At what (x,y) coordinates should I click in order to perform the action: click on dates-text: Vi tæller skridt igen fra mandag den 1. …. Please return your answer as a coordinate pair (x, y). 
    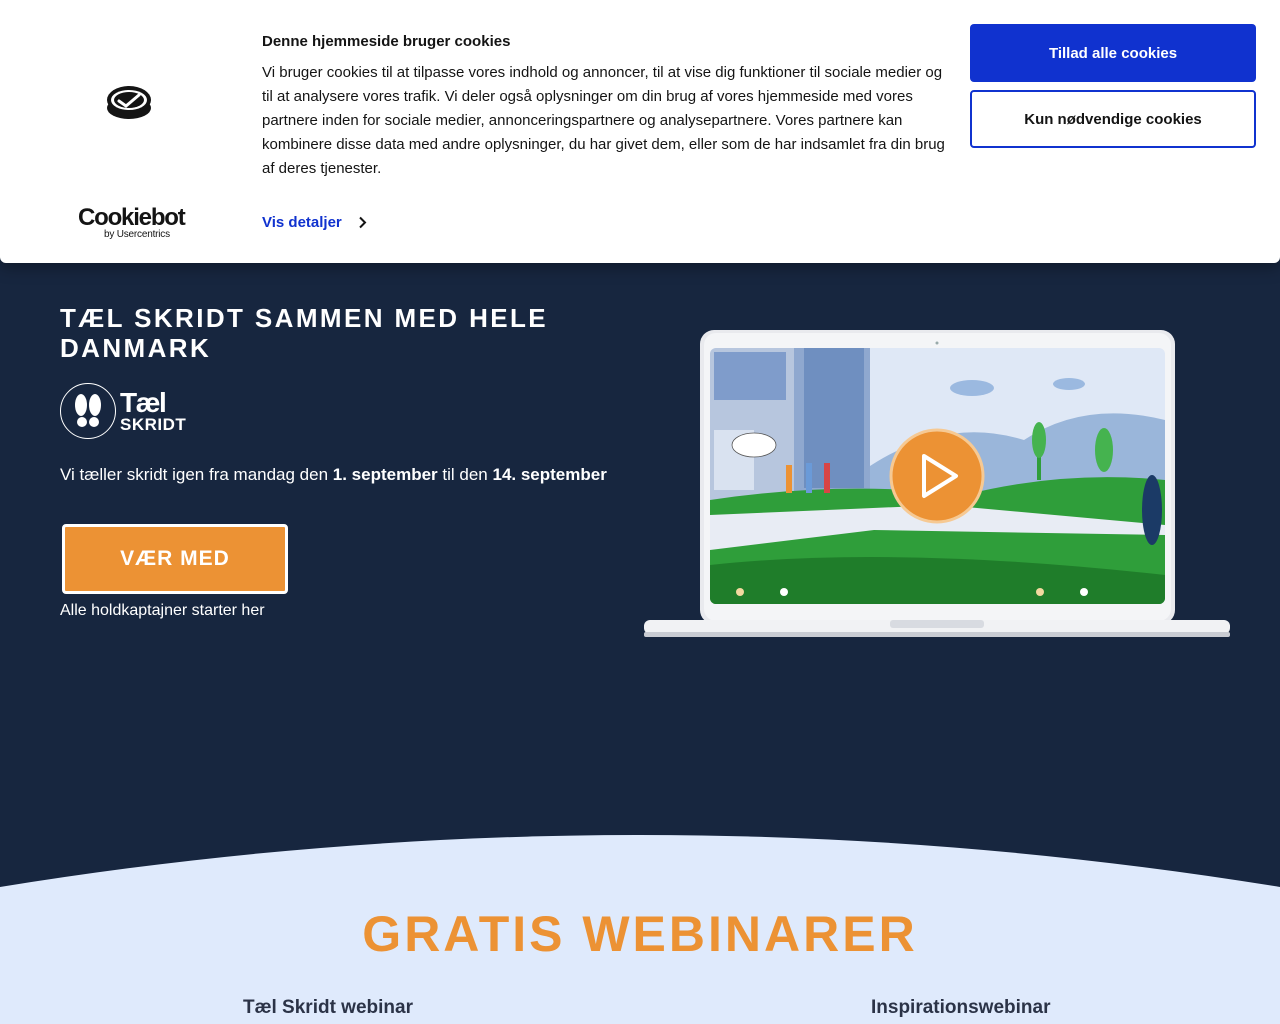
    Looking at the image, I should click on (333, 475).